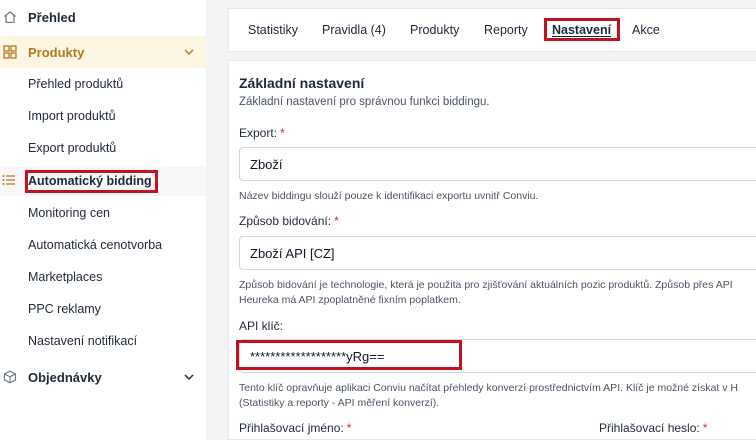 The height and width of the screenshot is (440, 756). I want to click on tab-products: Produkty, so click(434, 30).